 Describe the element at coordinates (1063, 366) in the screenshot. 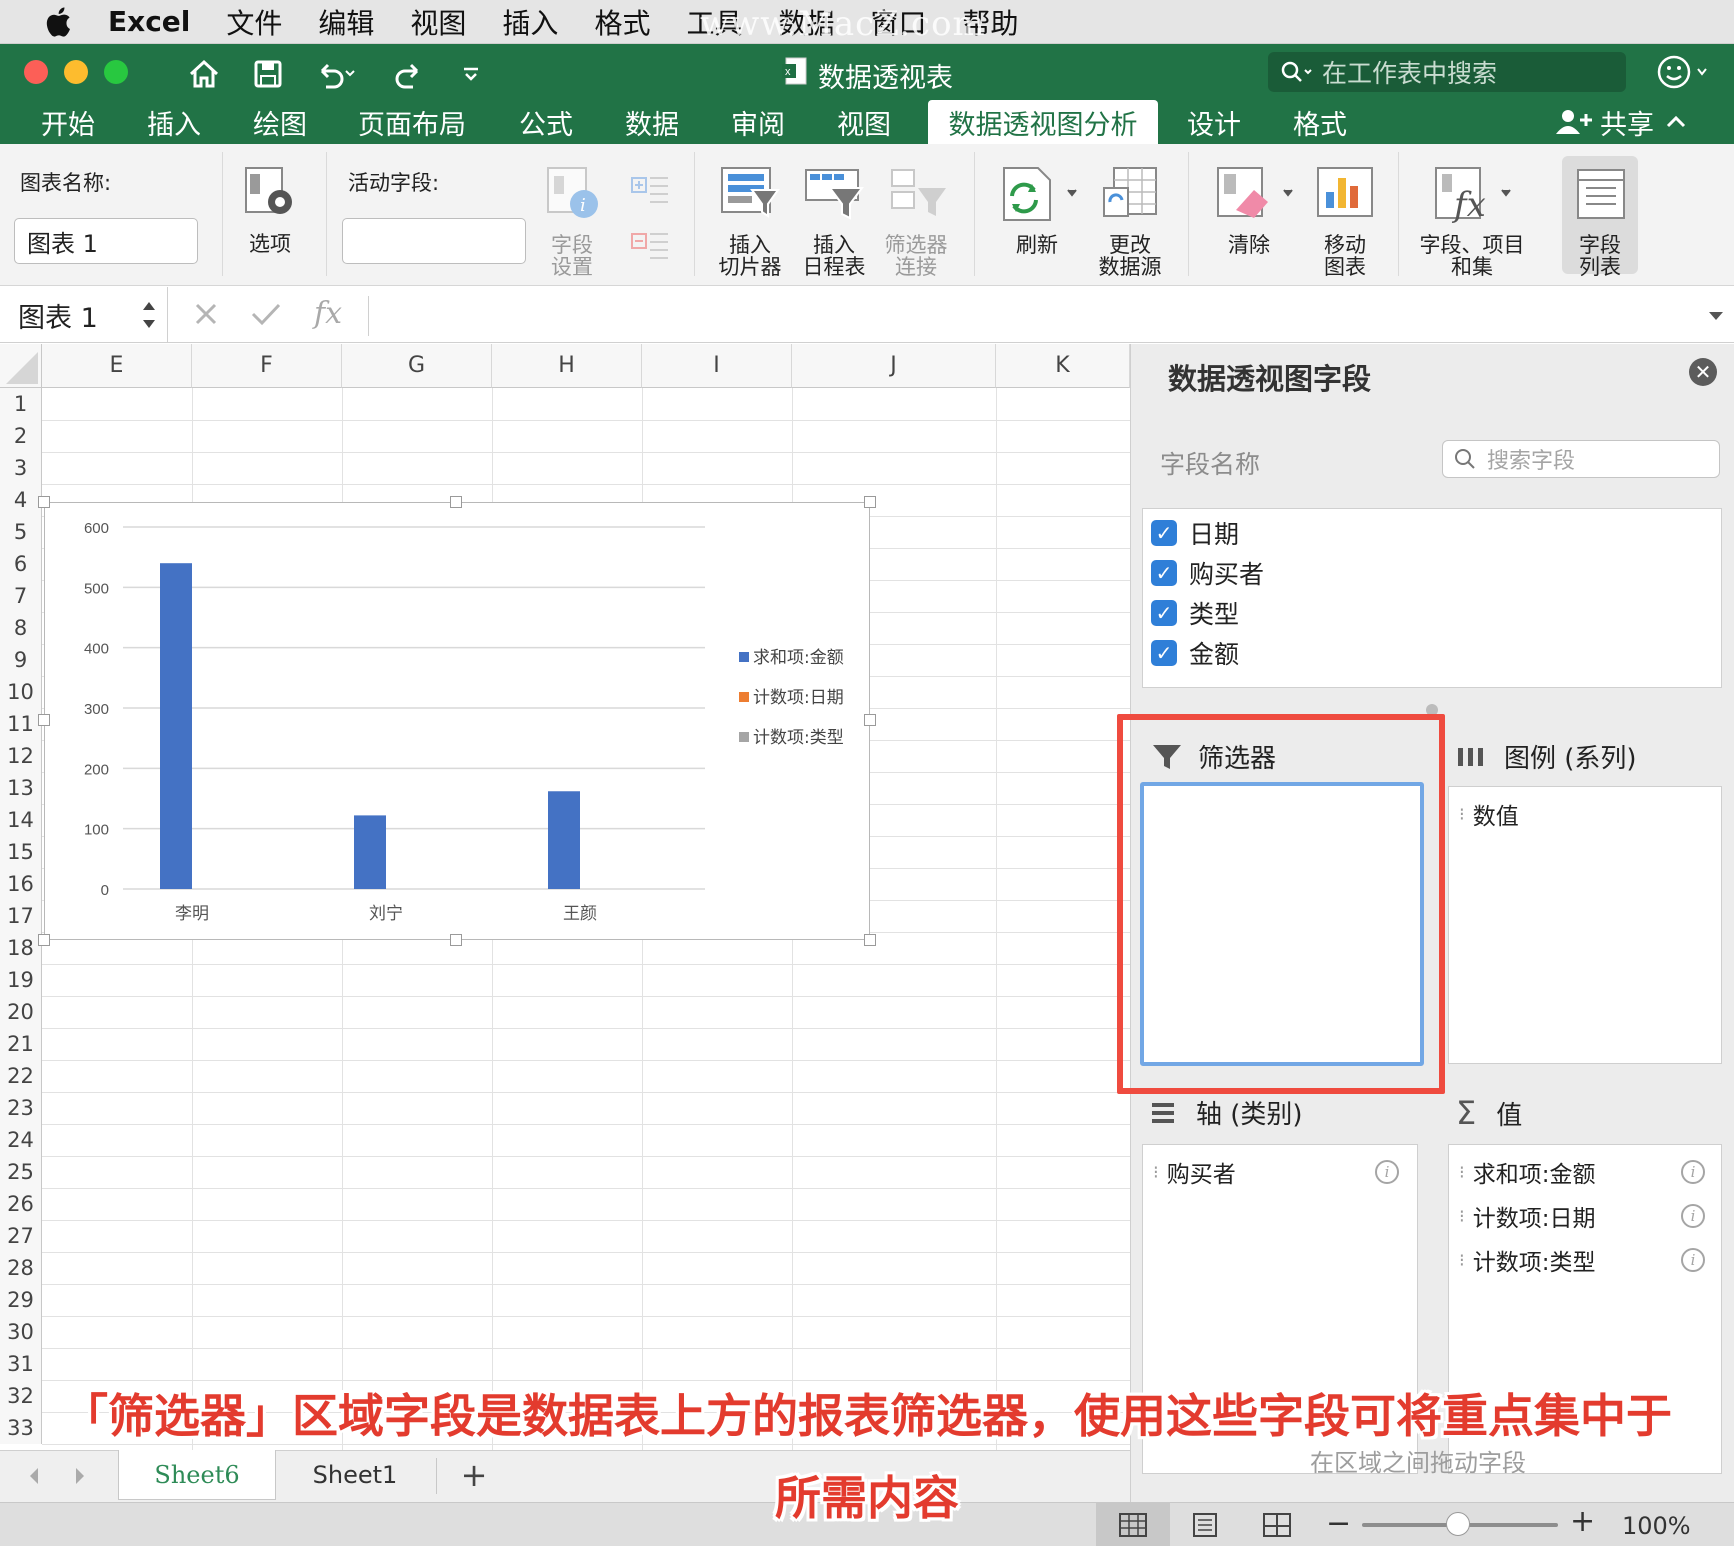

I see `column-header: K` at that location.